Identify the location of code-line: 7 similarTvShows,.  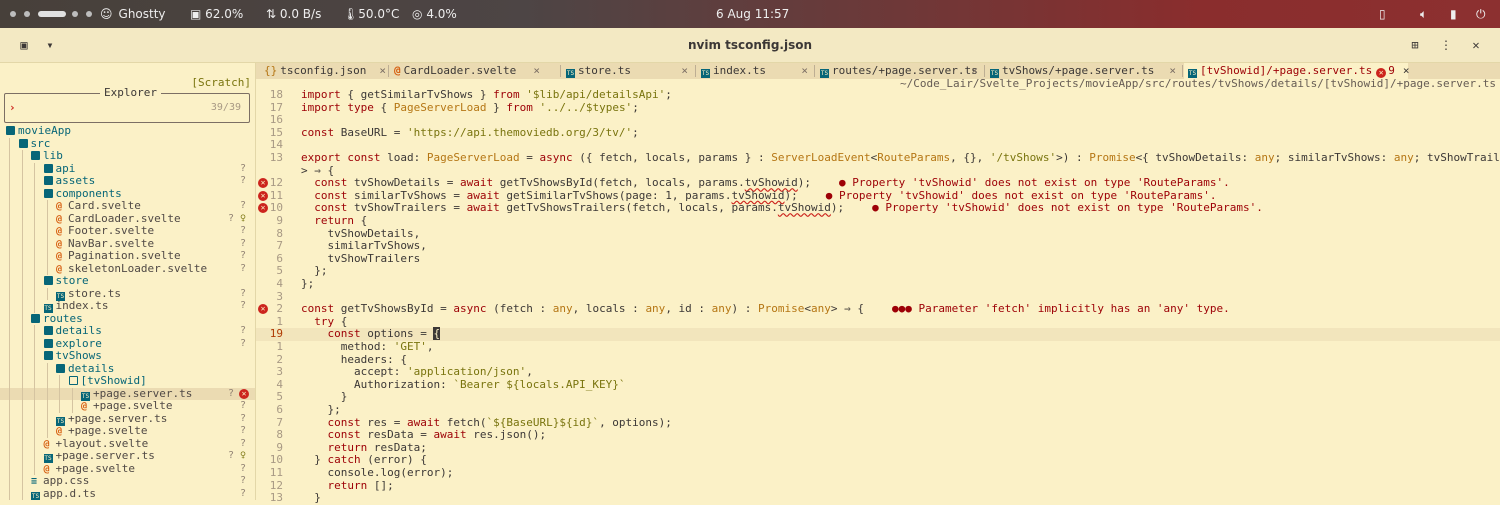
(878, 246).